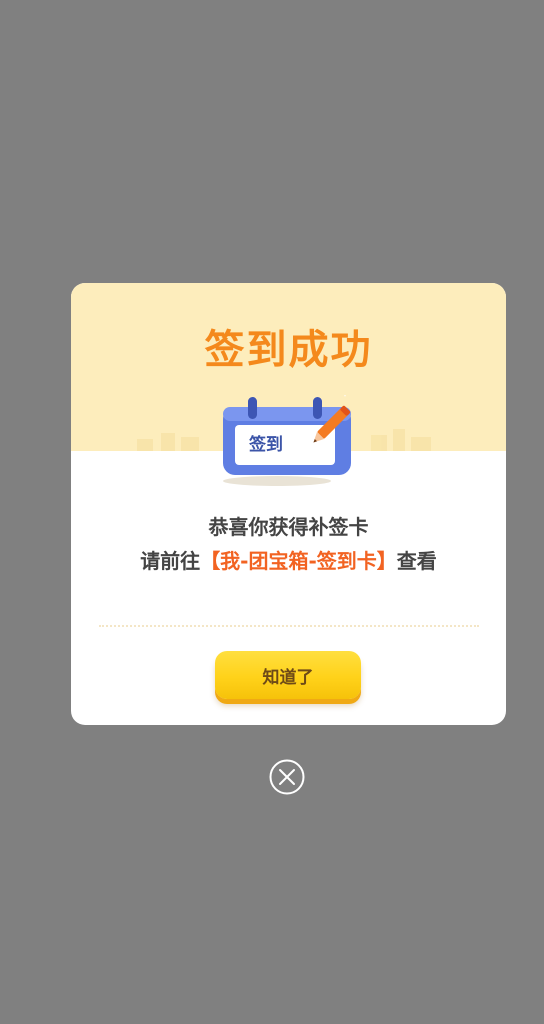 This screenshot has width=544, height=1024. Describe the element at coordinates (266, 445) in the screenshot. I see `calendar-label: 签到` at that location.